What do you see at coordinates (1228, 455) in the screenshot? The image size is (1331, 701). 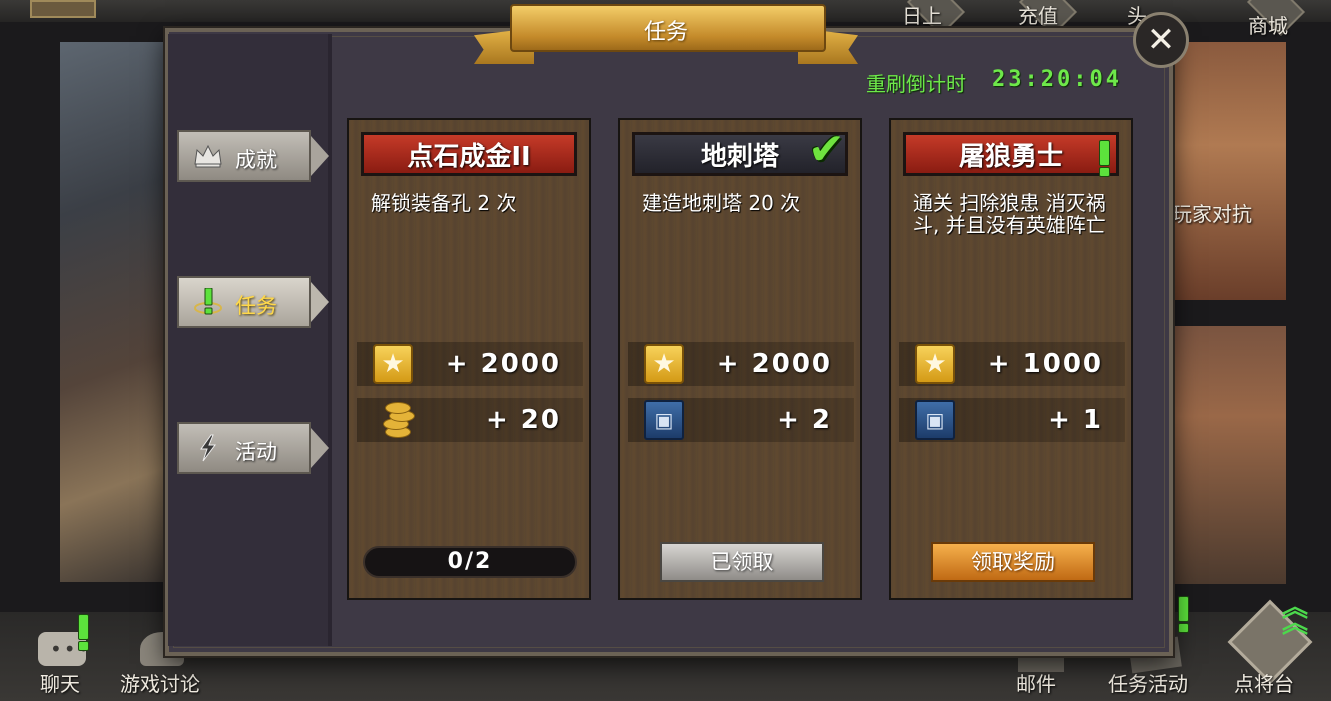 I see `battle-mode-banner` at bounding box center [1228, 455].